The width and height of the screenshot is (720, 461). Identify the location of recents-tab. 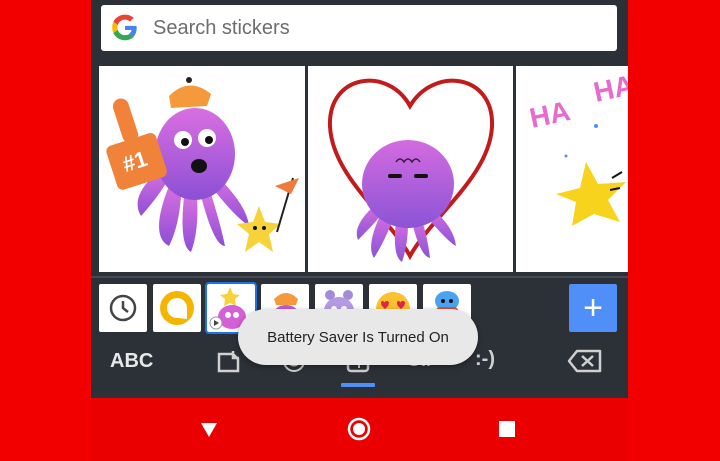
(123, 308).